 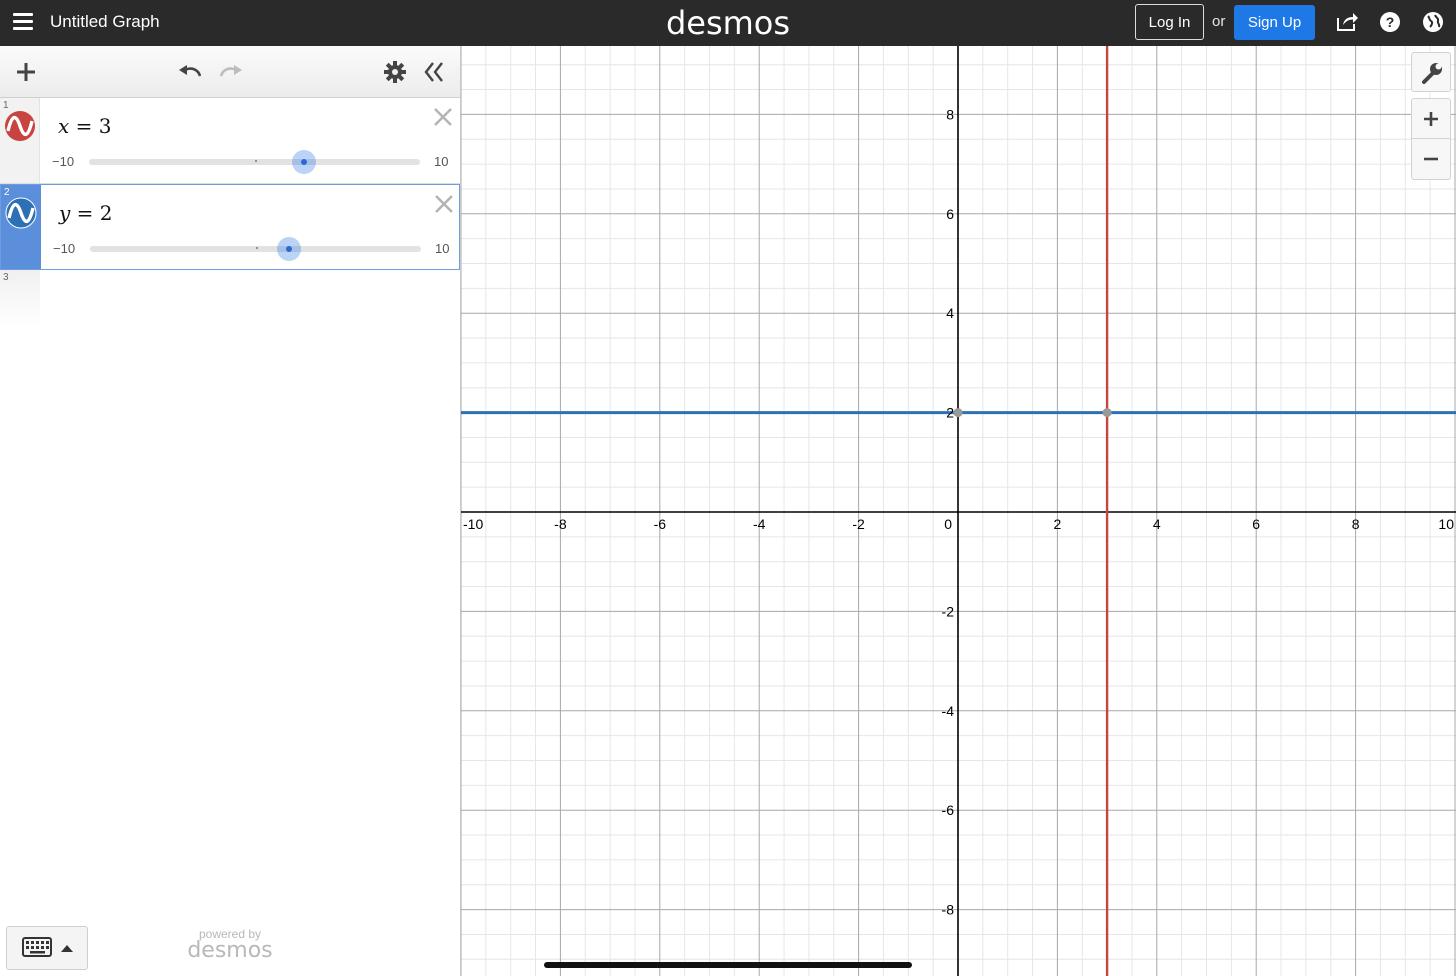 I want to click on collapse-panel-icon, so click(x=435, y=72).